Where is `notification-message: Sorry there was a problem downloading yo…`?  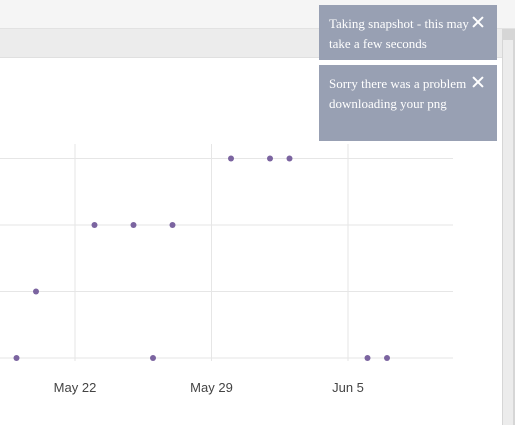 notification-message: Sorry there was a problem downloading yo… is located at coordinates (398, 93).